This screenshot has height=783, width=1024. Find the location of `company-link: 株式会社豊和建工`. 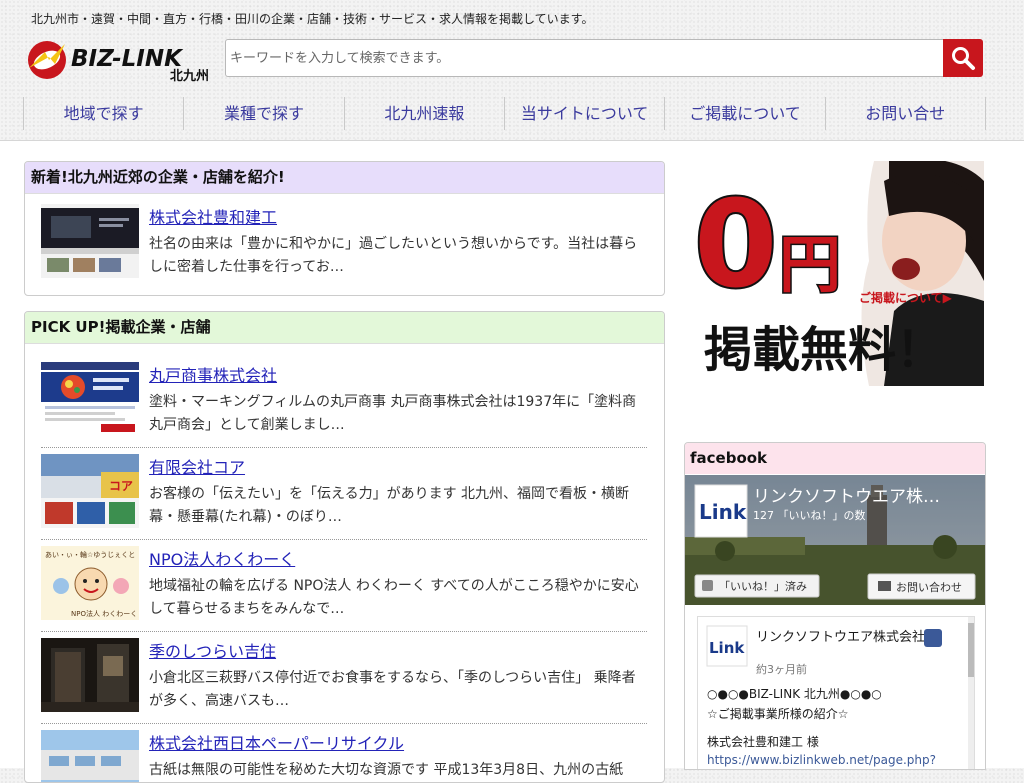

company-link: 株式会社豊和建工 is located at coordinates (213, 216).